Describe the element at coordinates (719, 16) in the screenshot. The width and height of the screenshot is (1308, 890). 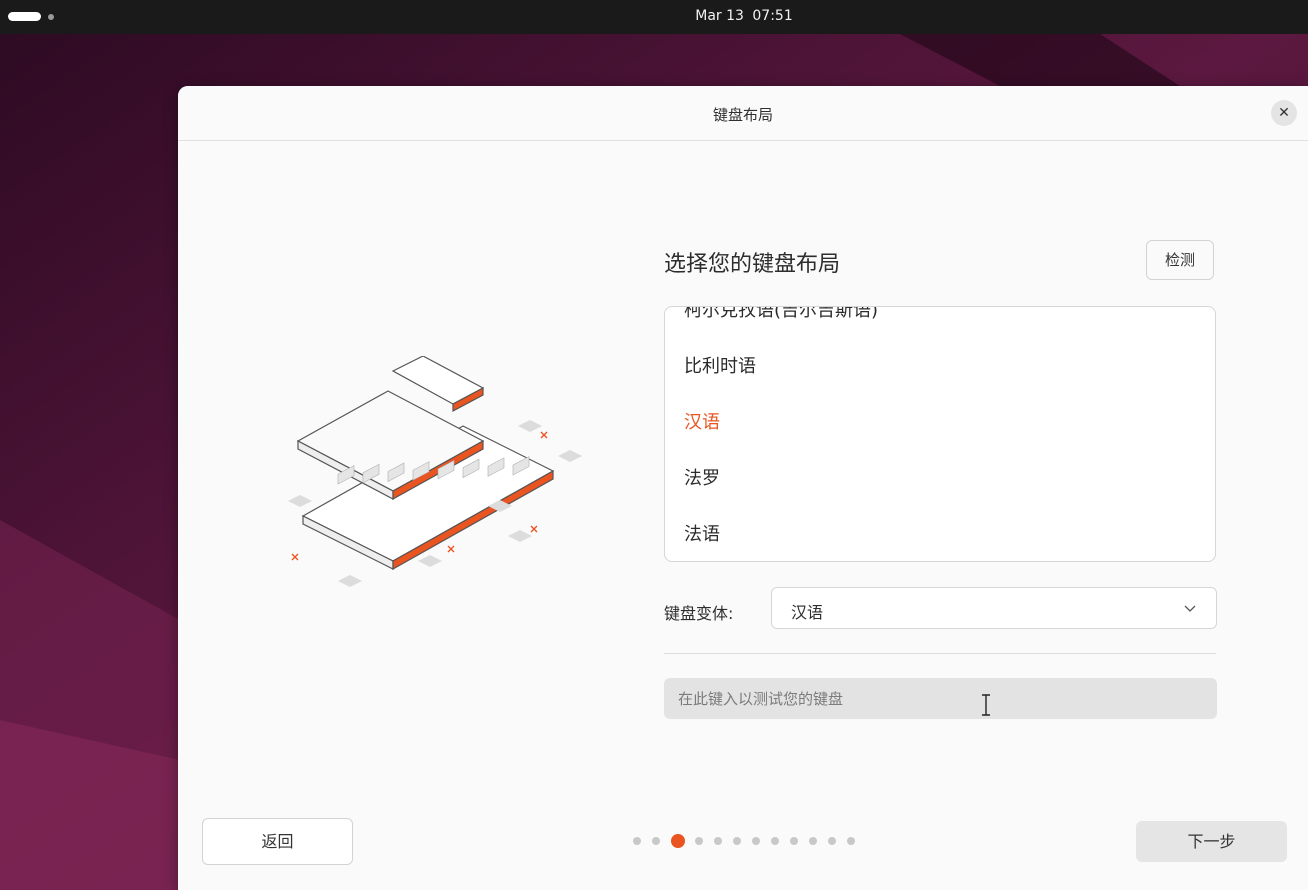
I see `clock-date: Mar 13` at that location.